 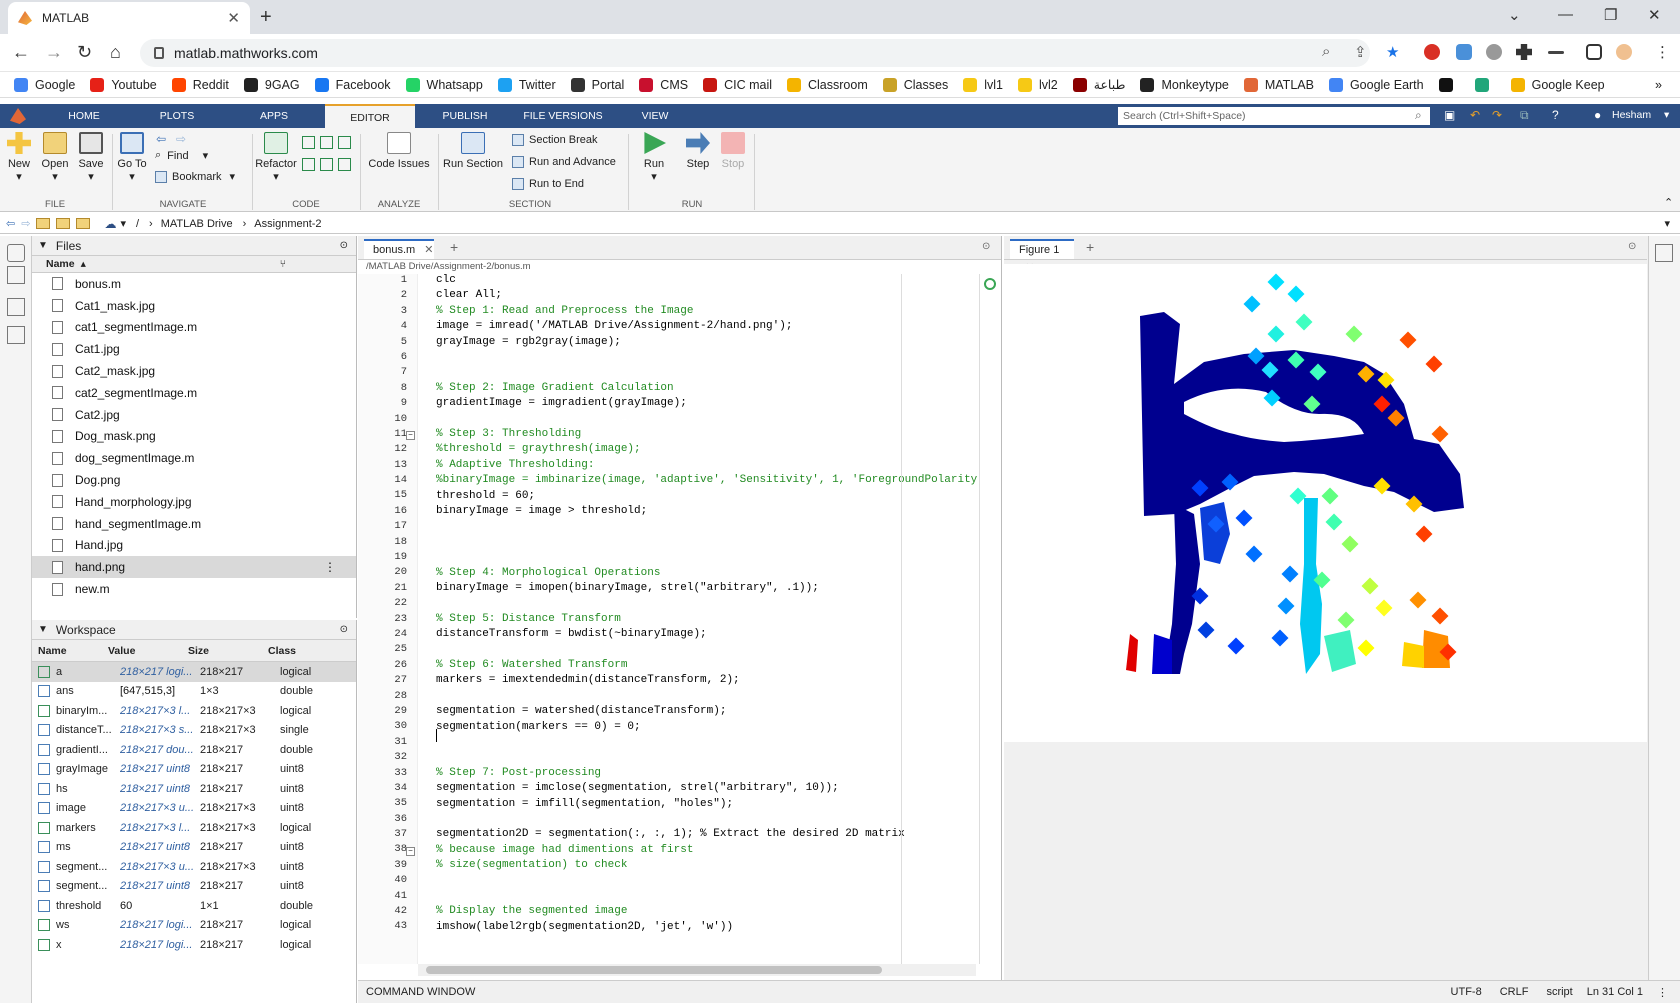 What do you see at coordinates (19, 155) in the screenshot?
I see `new-button: New ▾` at bounding box center [19, 155].